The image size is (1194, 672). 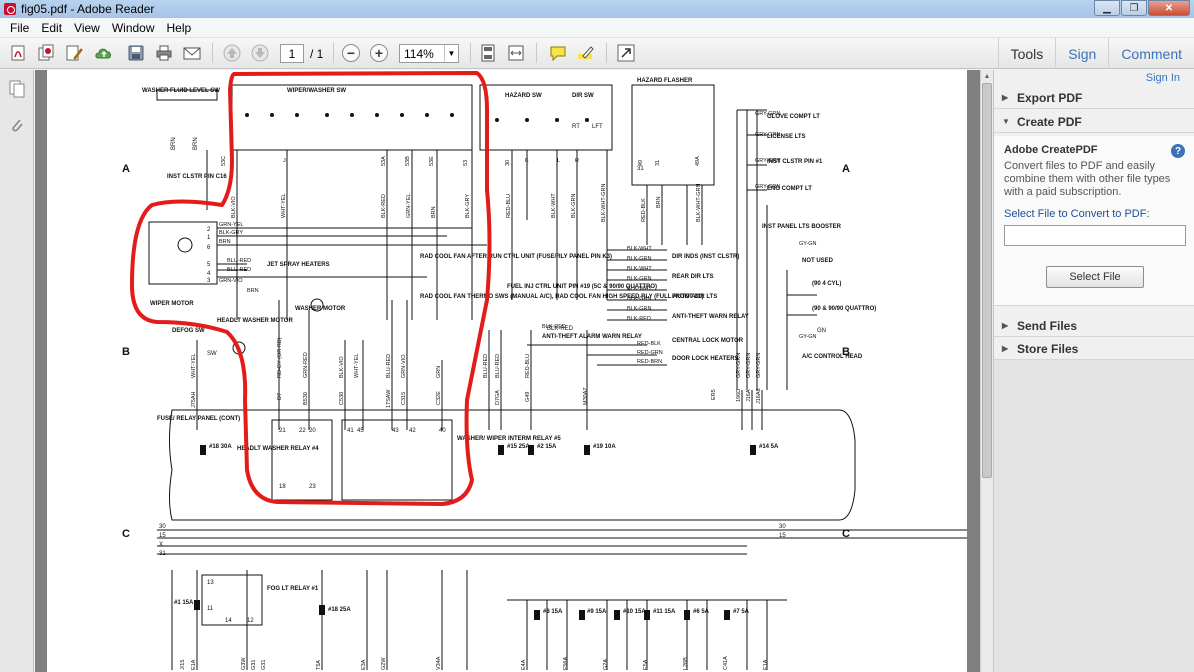 What do you see at coordinates (626, 53) in the screenshot?
I see `fullscreen-icon` at bounding box center [626, 53].